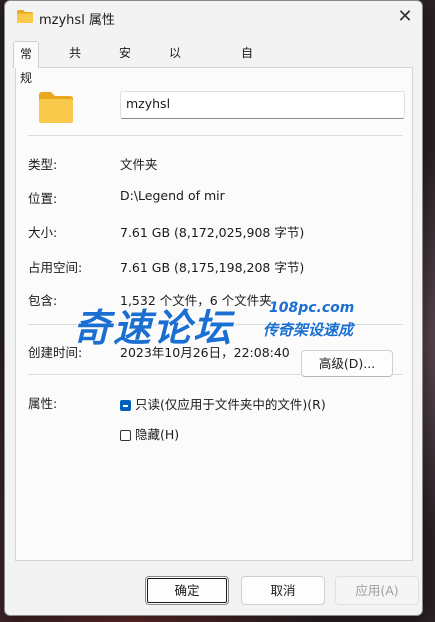 The height and width of the screenshot is (622, 435). I want to click on close-button: ✕, so click(405, 18).